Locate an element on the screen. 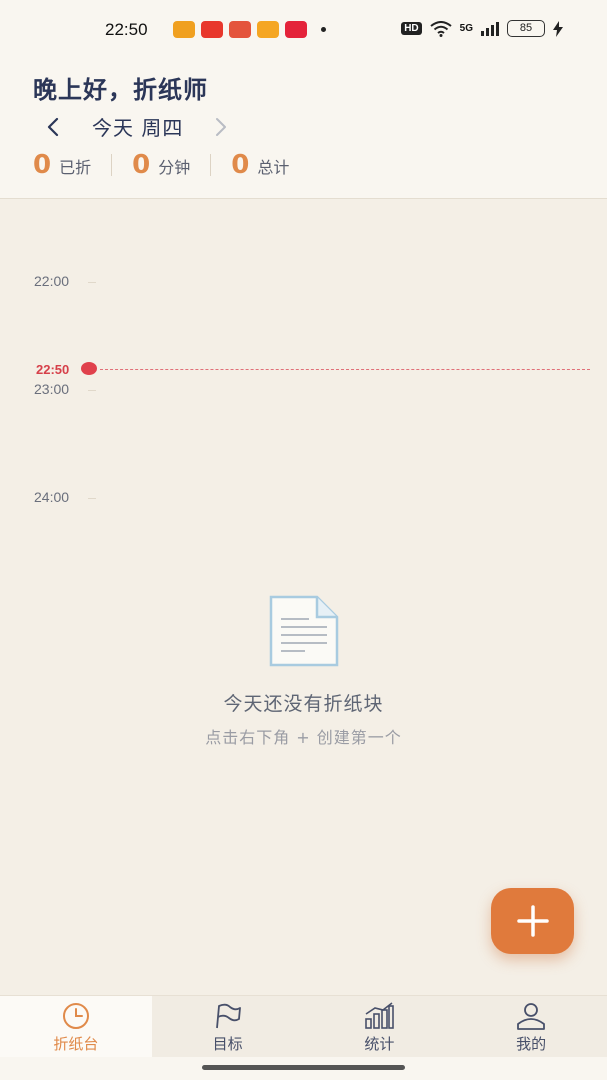  signal-icon is located at coordinates (490, 28).